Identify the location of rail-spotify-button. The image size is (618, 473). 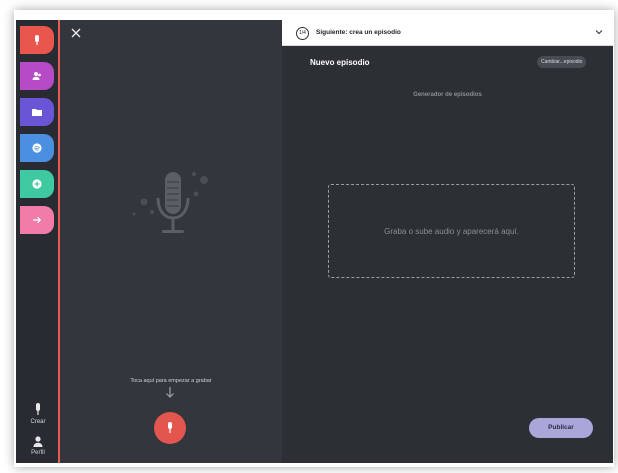
(37, 148).